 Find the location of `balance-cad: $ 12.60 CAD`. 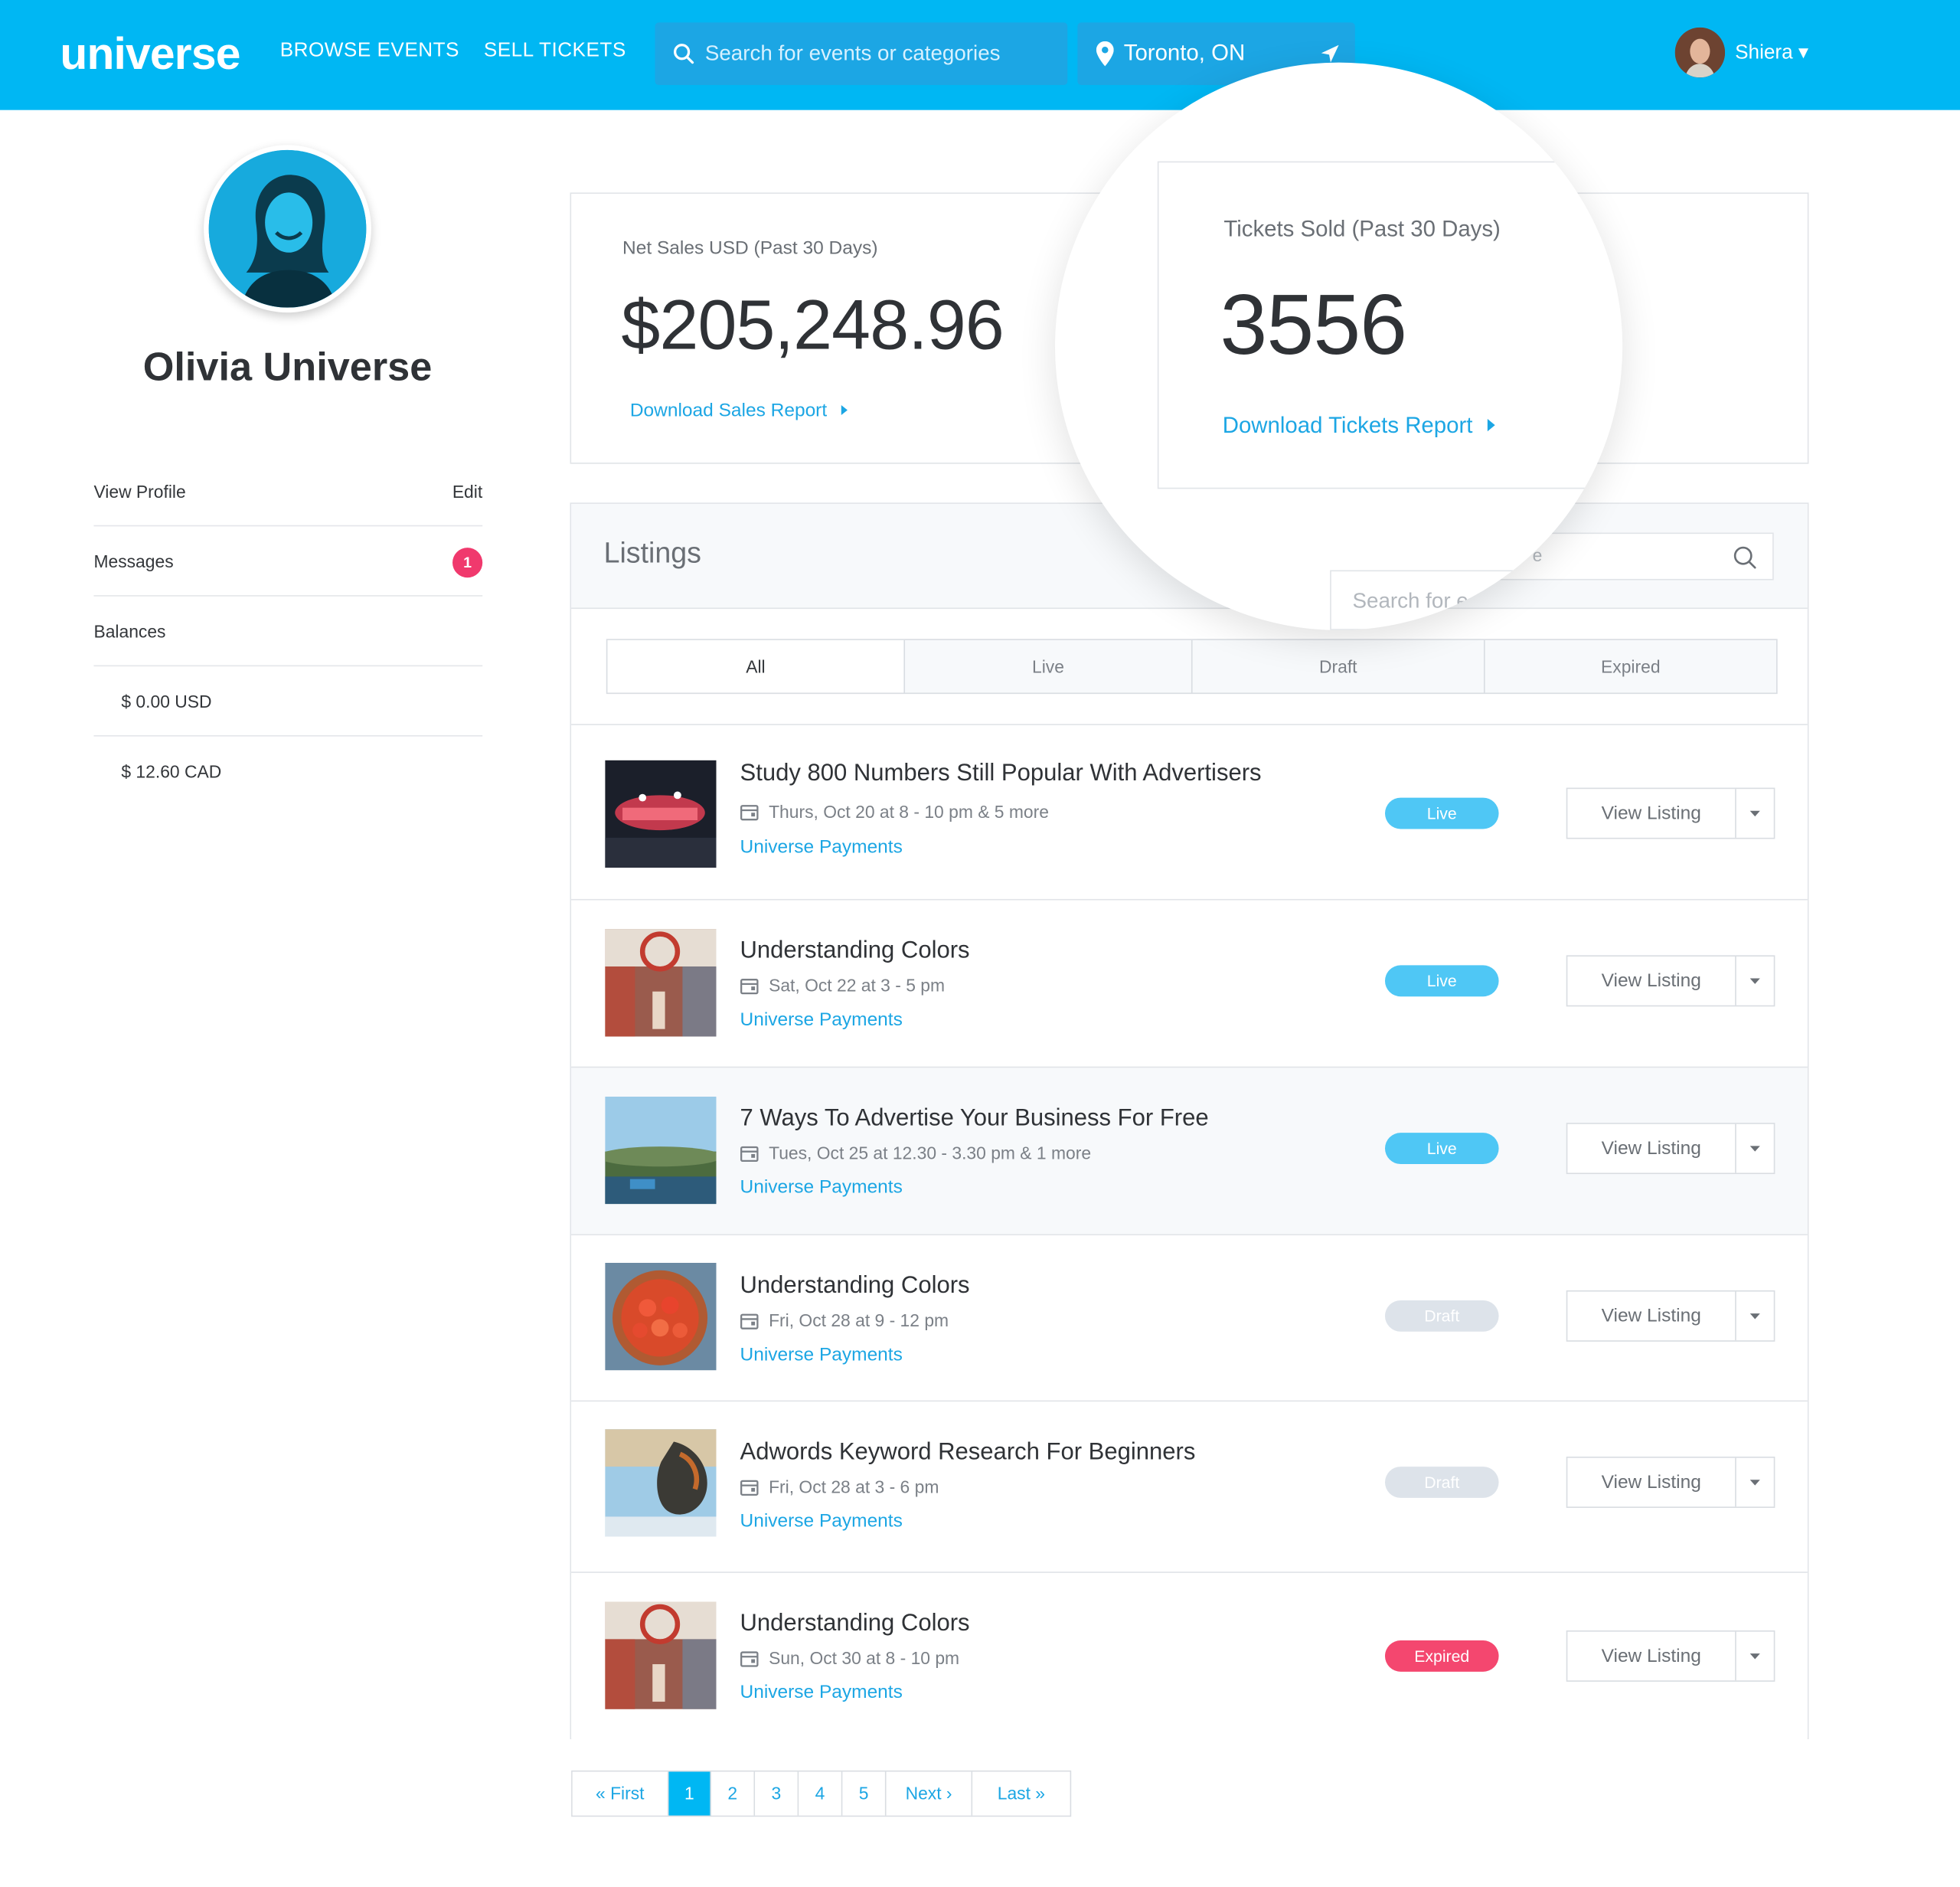

balance-cad: $ 12.60 CAD is located at coordinates (171, 771).